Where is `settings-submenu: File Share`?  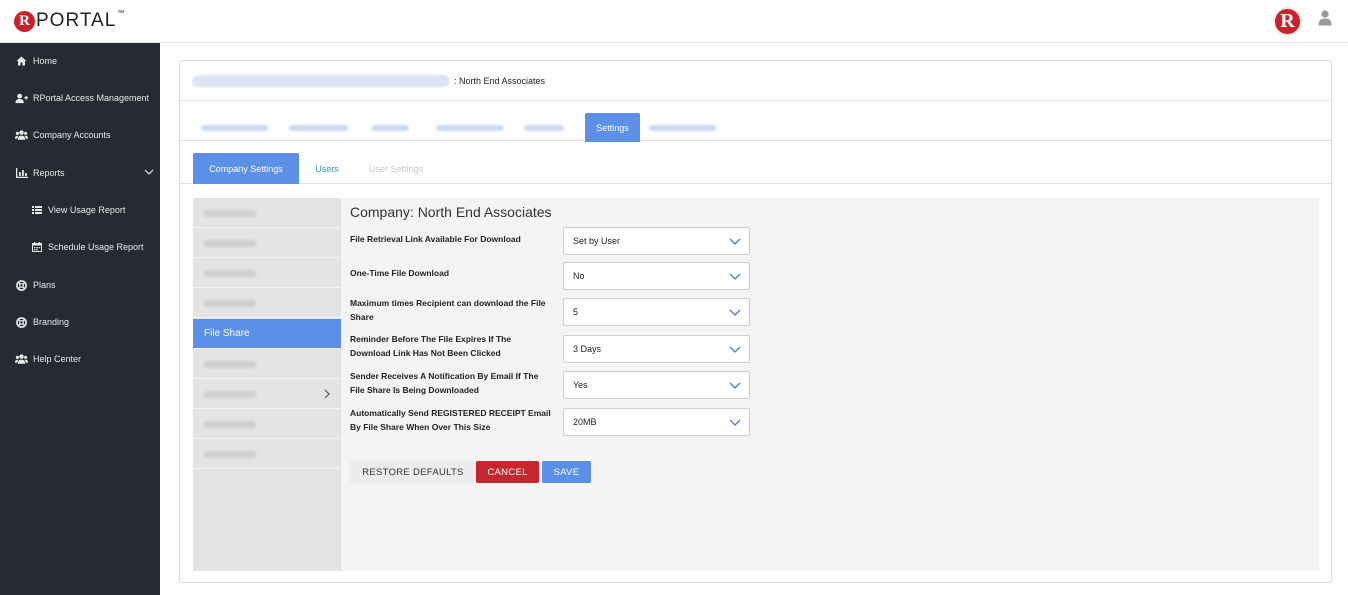
settings-submenu: File Share is located at coordinates (267, 384).